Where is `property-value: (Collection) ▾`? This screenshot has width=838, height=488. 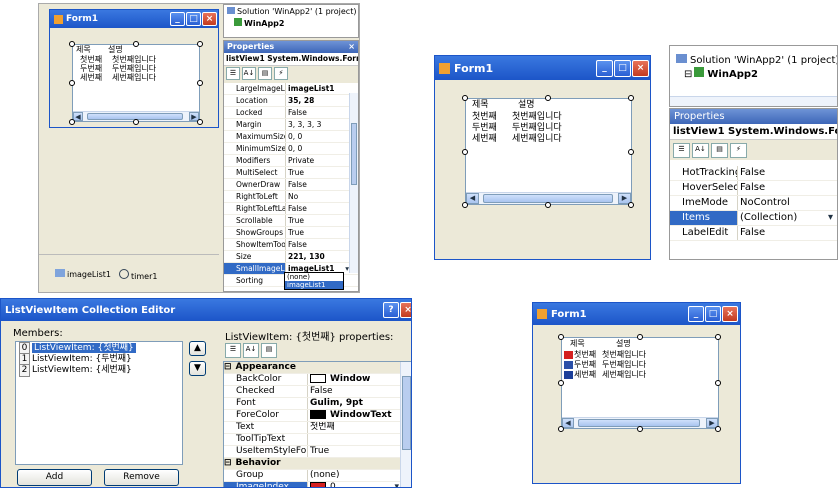
property-value: (Collection) ▾ is located at coordinates (787, 218).